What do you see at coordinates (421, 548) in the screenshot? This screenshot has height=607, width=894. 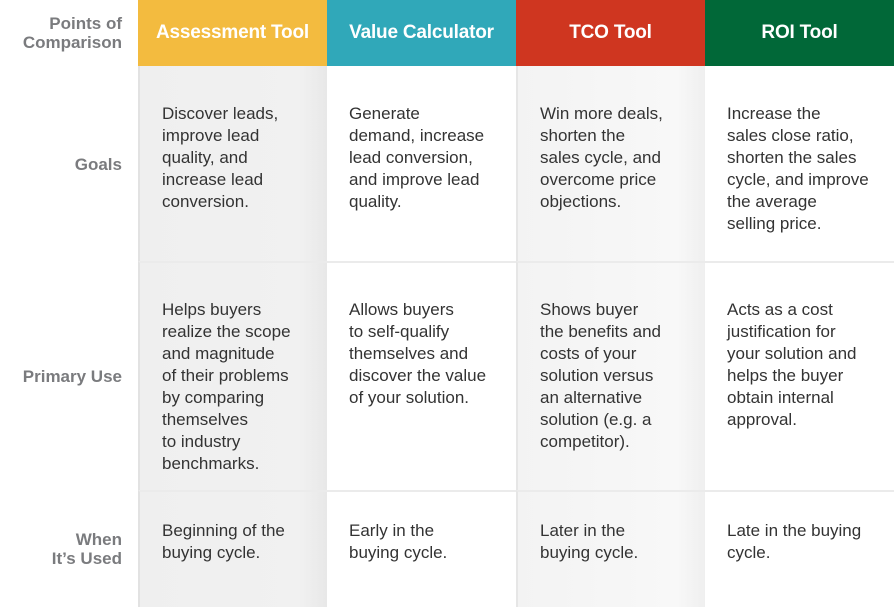 I see `table-cell: Early in the buying cycle.` at bounding box center [421, 548].